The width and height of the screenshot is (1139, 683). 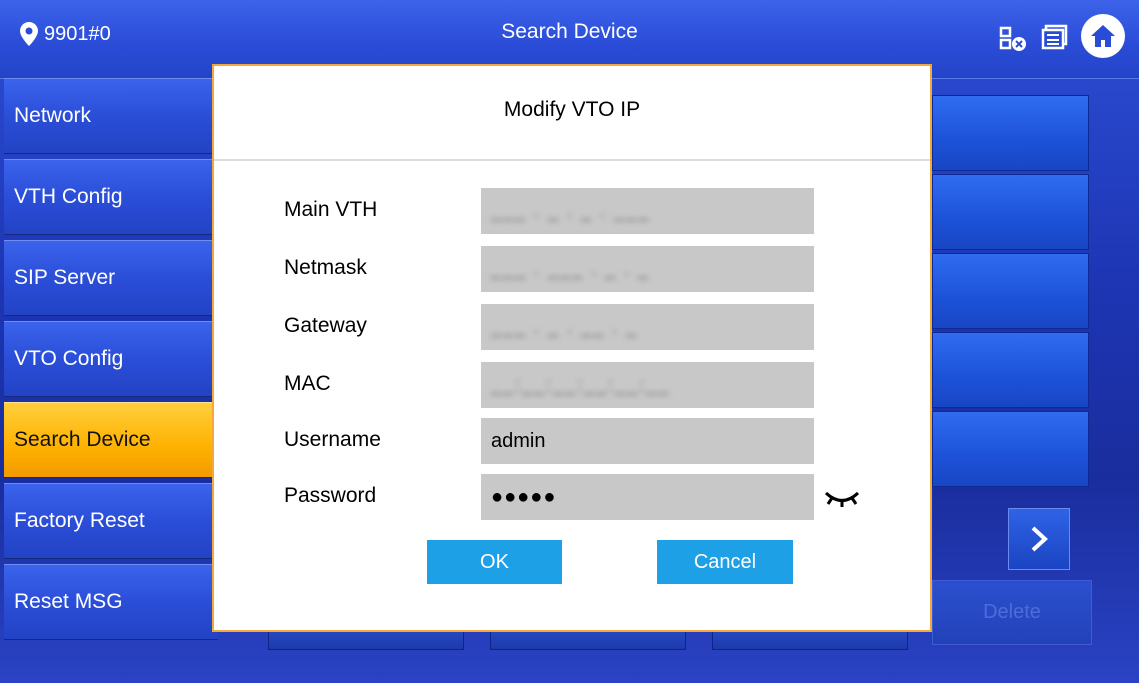 I want to click on gateway-label: Gateway, so click(x=325, y=325).